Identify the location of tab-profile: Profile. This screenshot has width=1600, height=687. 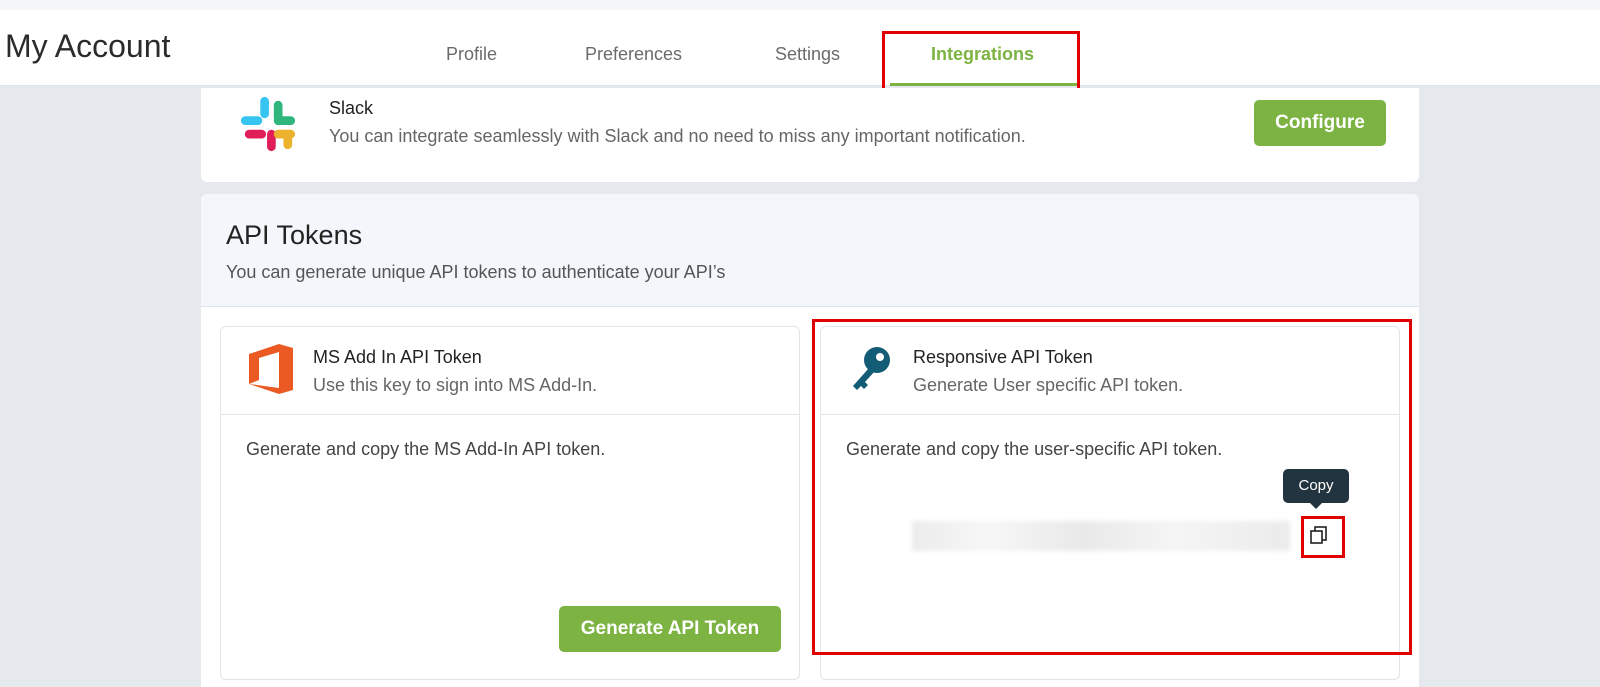
(471, 54).